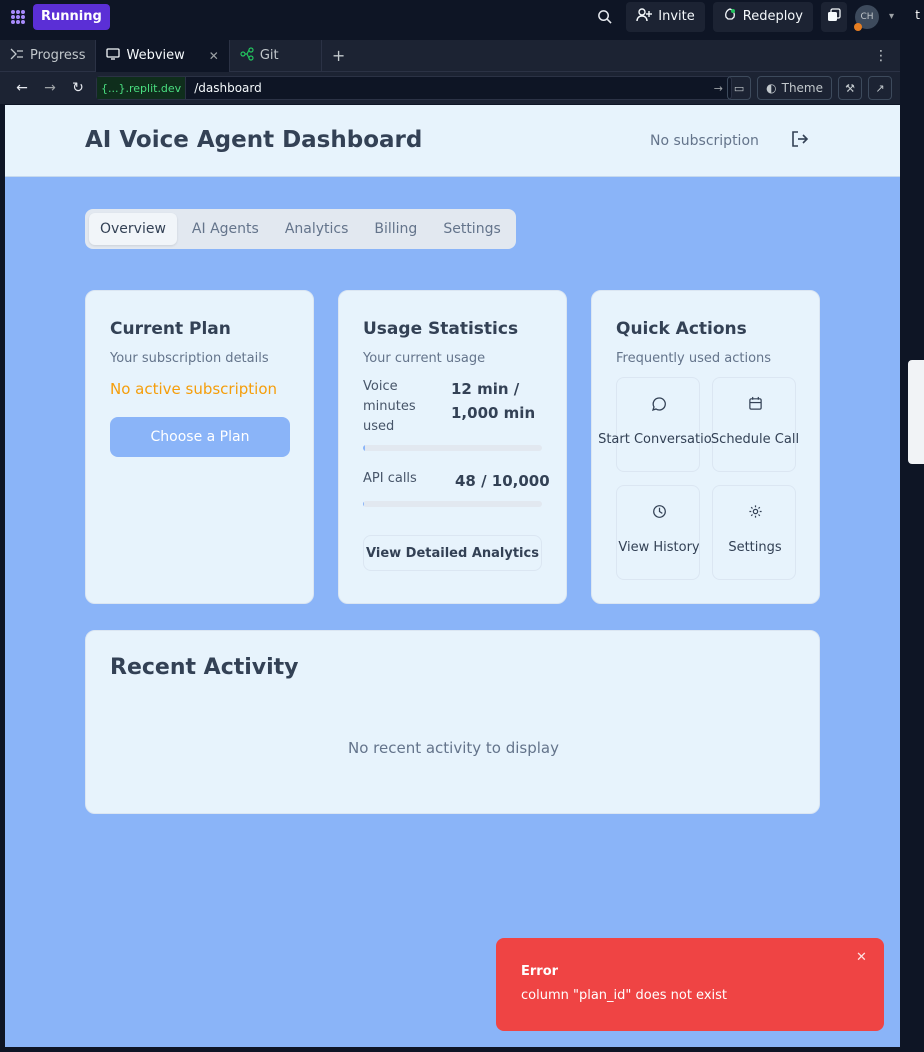 This screenshot has width=924, height=1052. Describe the element at coordinates (225, 229) in the screenshot. I see `tab-ai-agents: AI Agents` at that location.